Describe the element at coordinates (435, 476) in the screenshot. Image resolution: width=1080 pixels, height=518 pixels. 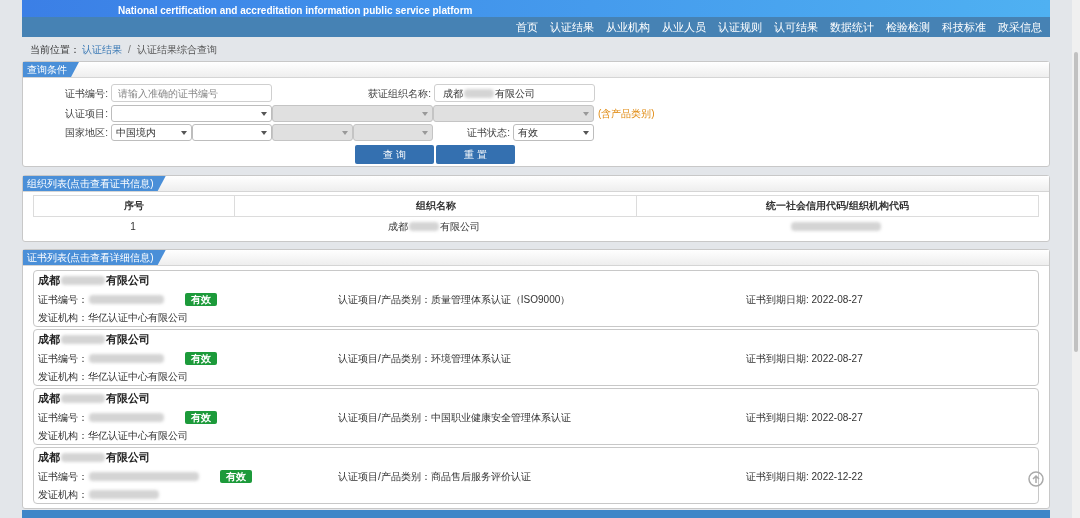
I see `certificate-project: 认证项目/产品类别：商品售后服务评价认证` at that location.